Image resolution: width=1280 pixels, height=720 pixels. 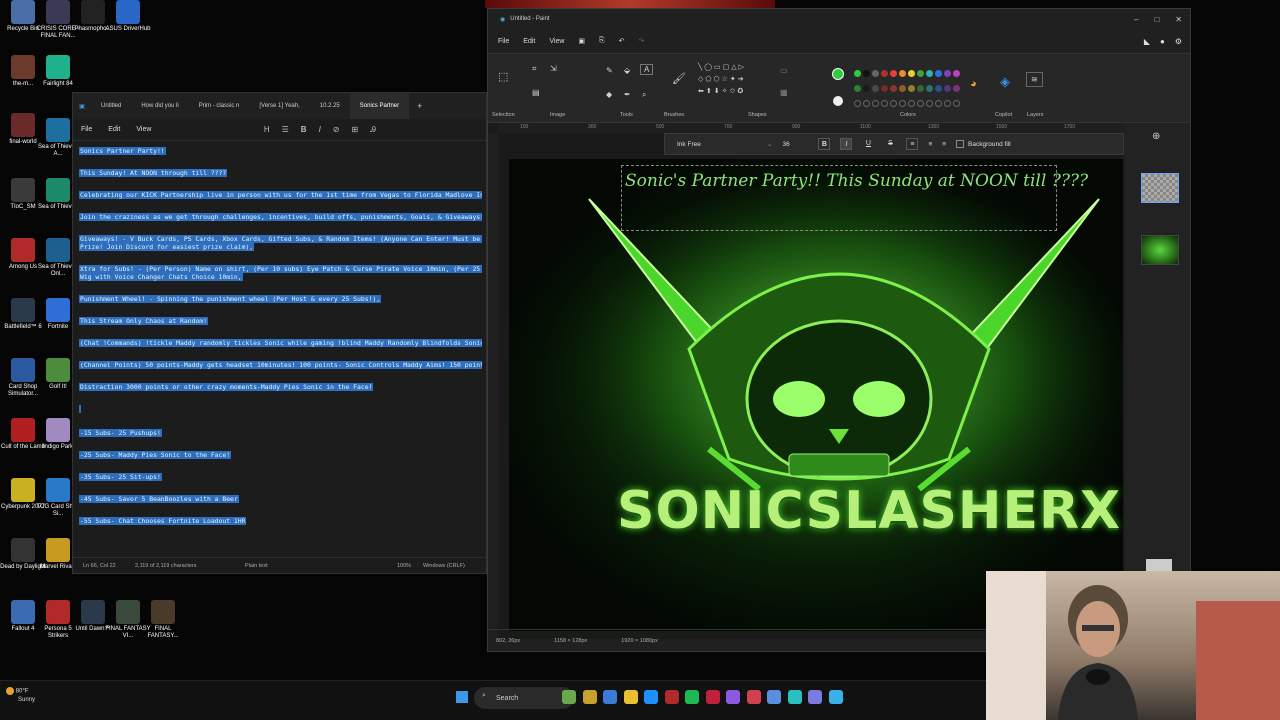 I want to click on font-size-select: 36, so click(x=795, y=144).